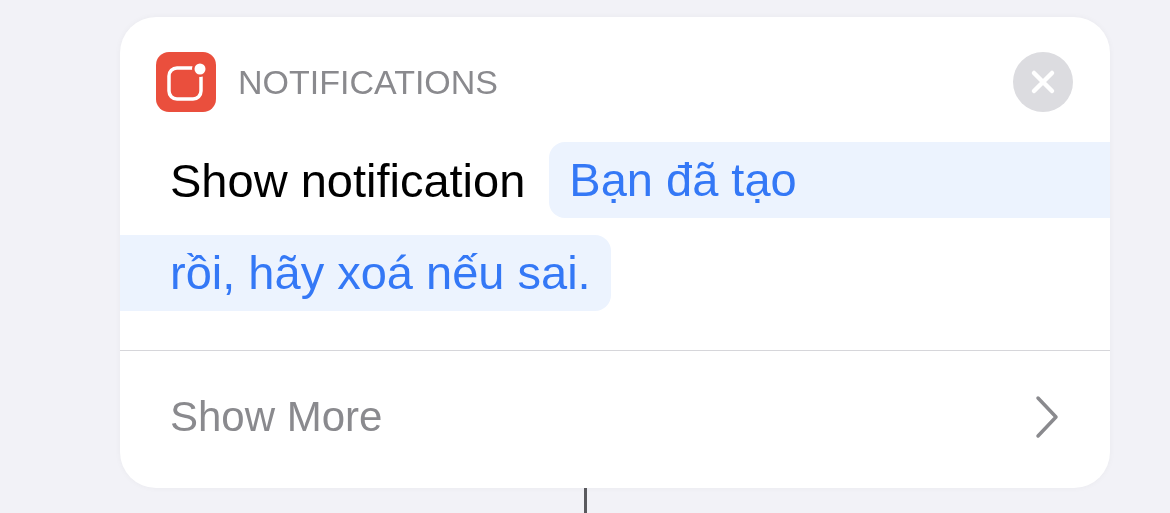  I want to click on app-name: NOTIFICATIONS, so click(369, 82).